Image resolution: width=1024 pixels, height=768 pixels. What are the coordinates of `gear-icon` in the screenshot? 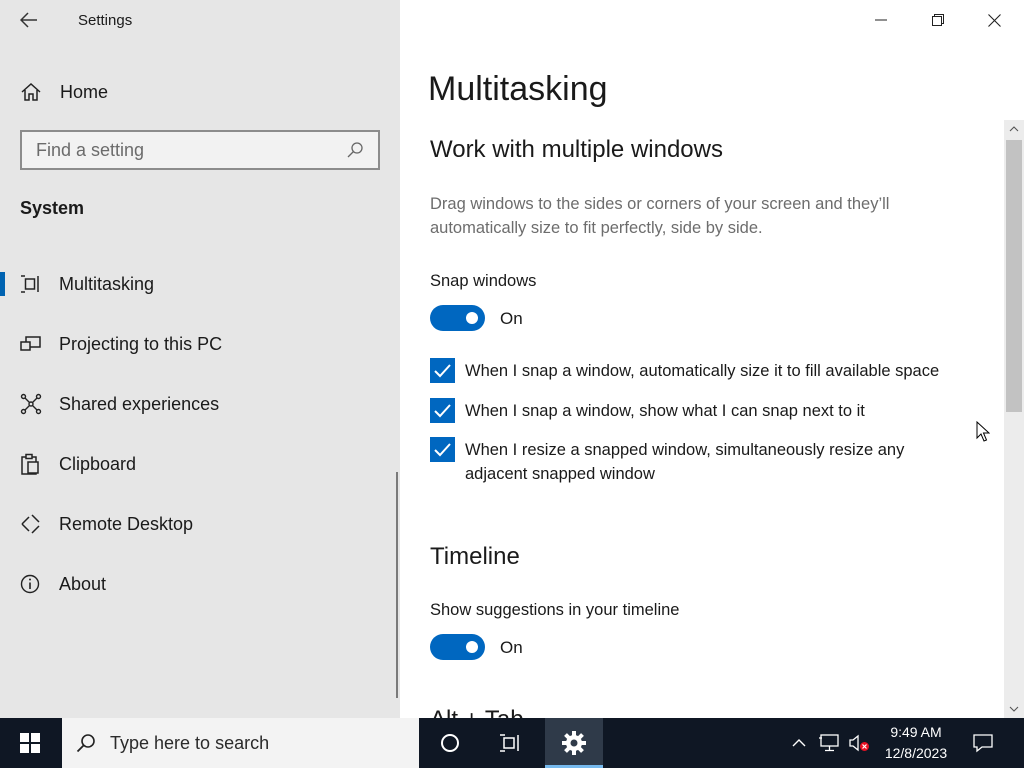 It's located at (574, 743).